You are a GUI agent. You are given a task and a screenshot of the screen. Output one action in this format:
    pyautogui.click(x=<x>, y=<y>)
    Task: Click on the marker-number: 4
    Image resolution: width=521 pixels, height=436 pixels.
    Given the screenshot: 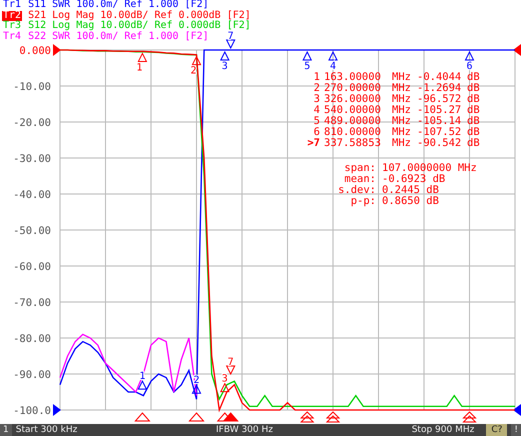 What is the action you would take?
    pyautogui.click(x=317, y=110)
    